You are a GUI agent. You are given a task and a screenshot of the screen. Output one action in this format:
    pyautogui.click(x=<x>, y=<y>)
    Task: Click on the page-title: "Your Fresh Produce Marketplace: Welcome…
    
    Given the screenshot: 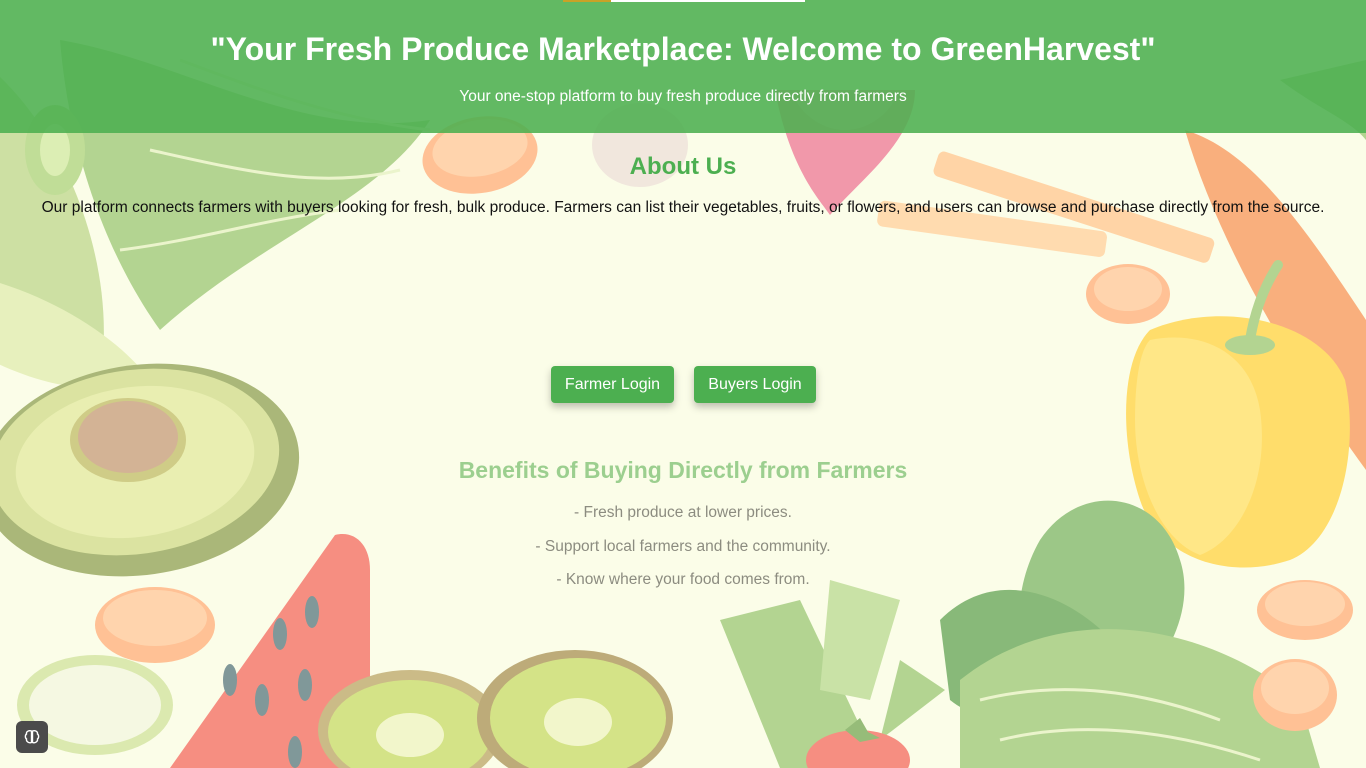 What is the action you would take?
    pyautogui.click(x=683, y=49)
    